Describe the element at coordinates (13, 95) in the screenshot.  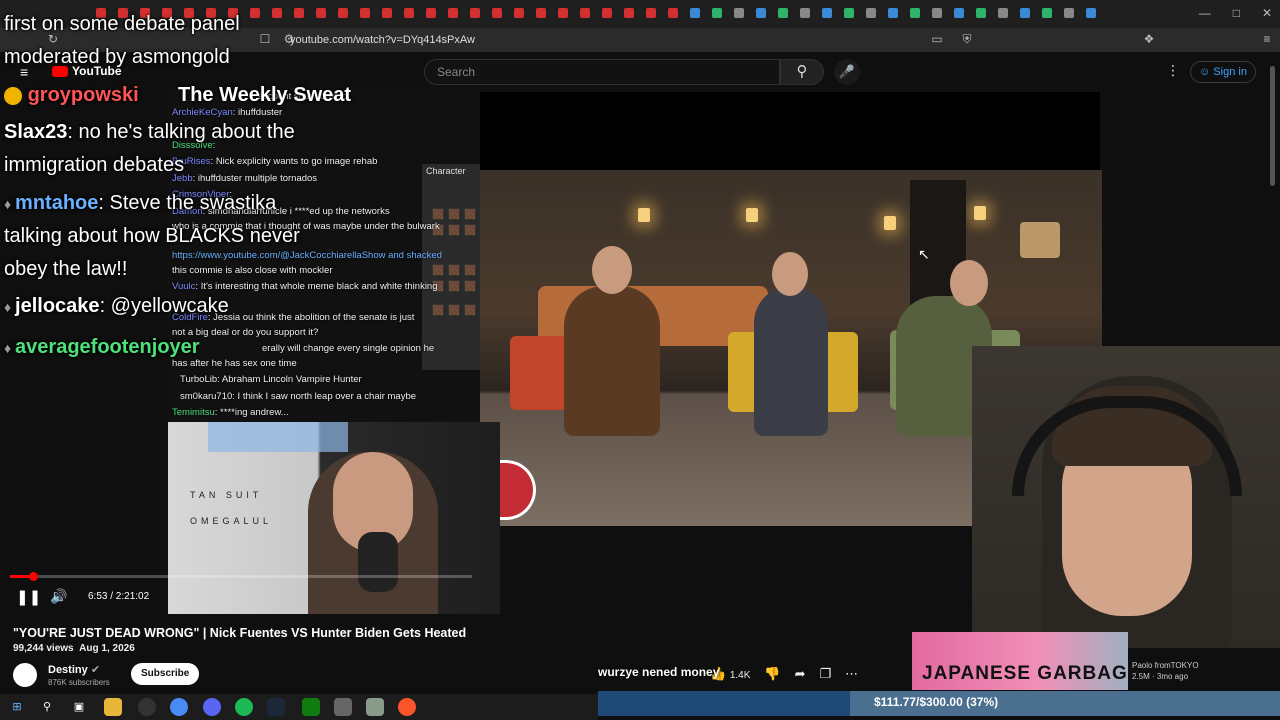
I see `badge-icon` at that location.